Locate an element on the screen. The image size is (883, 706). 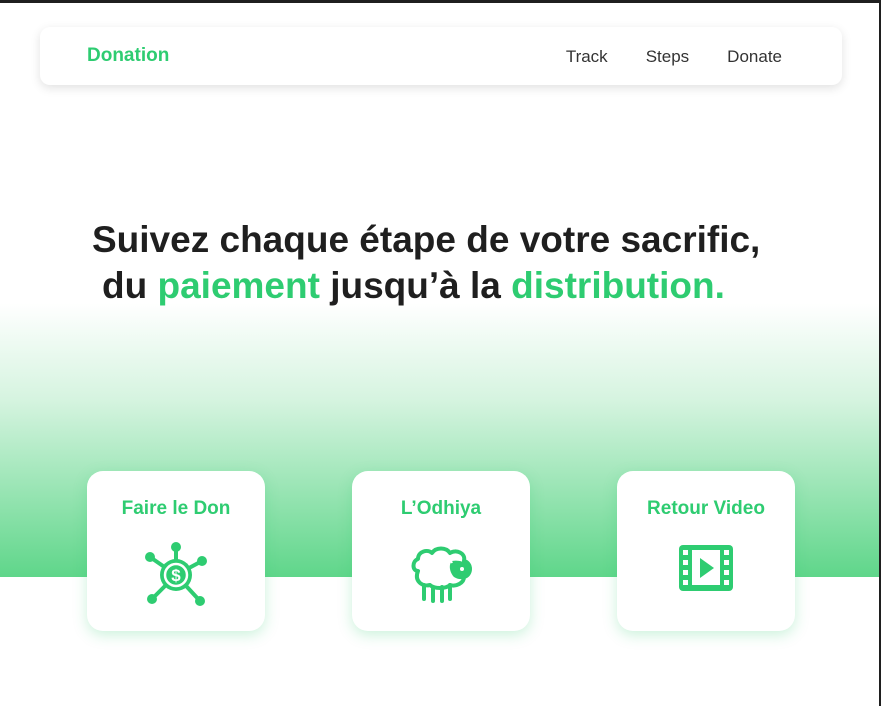
donation-network-icon: $ is located at coordinates (176, 577).